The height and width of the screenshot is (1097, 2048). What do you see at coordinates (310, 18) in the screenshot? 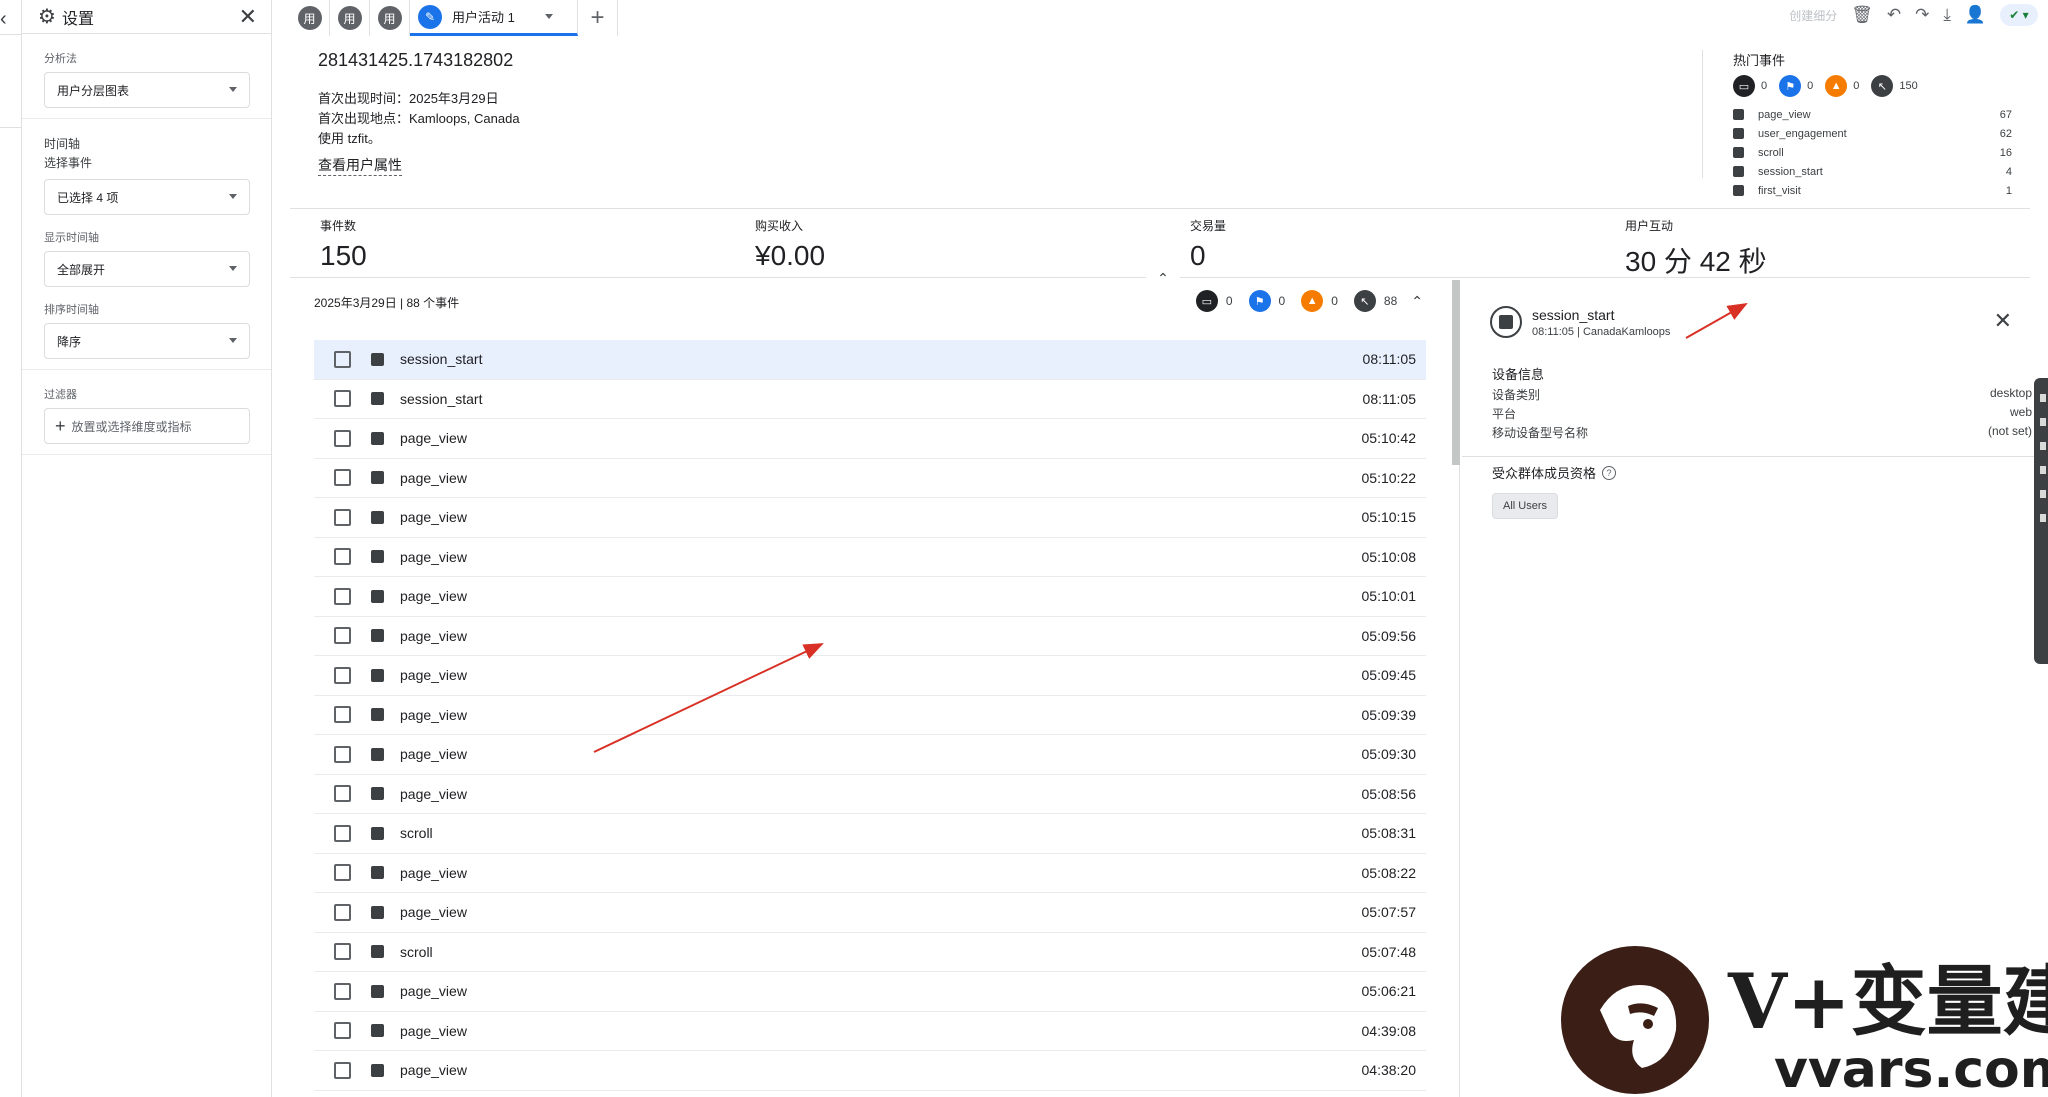
I see `tab-segment-1: 用` at bounding box center [310, 18].